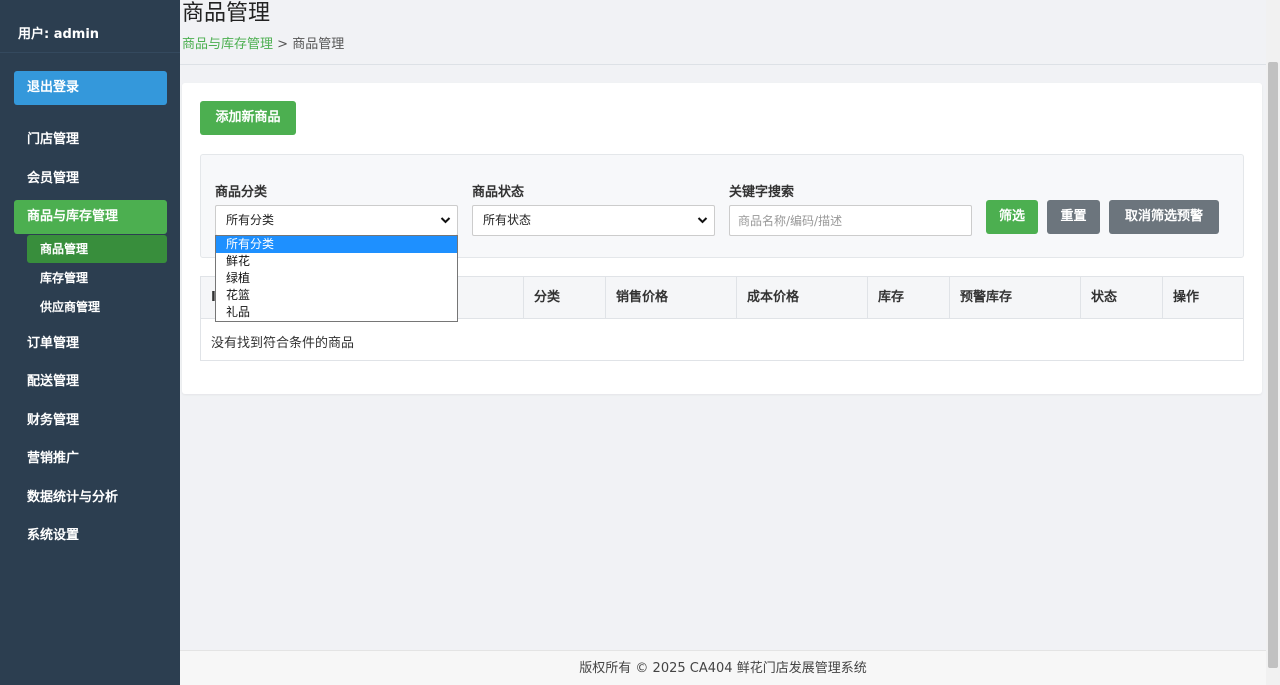 The height and width of the screenshot is (685, 1280). What do you see at coordinates (90, 536) in the screenshot?
I see `sidebar-item-settings: 系统设置` at bounding box center [90, 536].